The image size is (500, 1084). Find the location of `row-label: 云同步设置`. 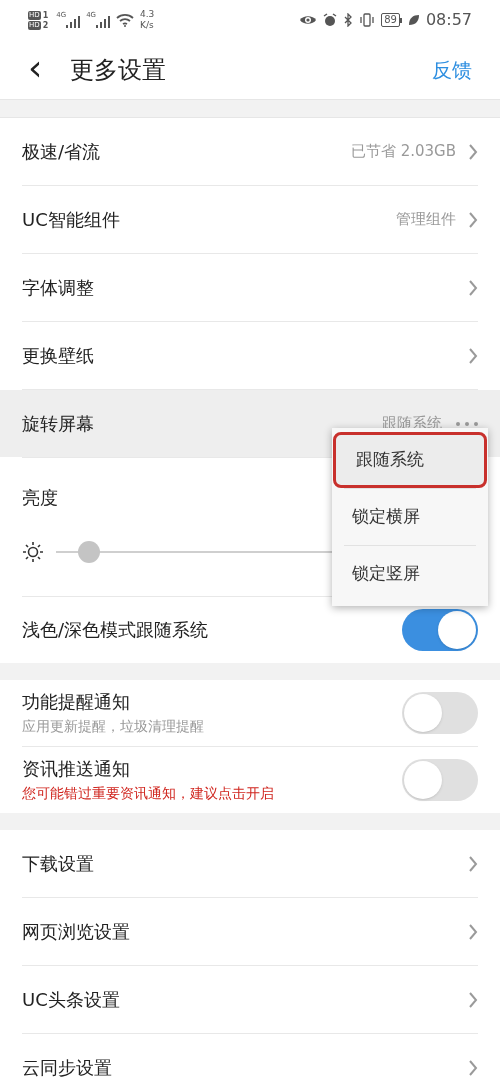

row-label: 云同步设置 is located at coordinates (67, 1068).